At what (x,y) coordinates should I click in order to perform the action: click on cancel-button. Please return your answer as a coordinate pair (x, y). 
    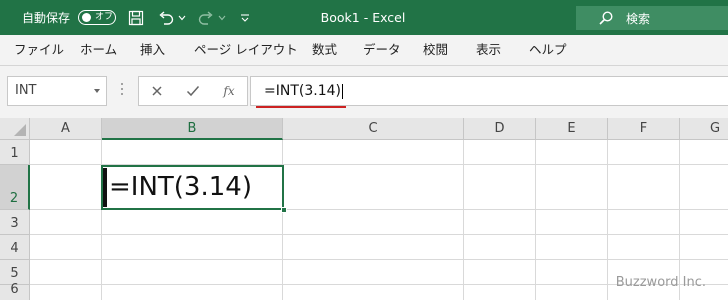
    Looking at the image, I should click on (157, 91).